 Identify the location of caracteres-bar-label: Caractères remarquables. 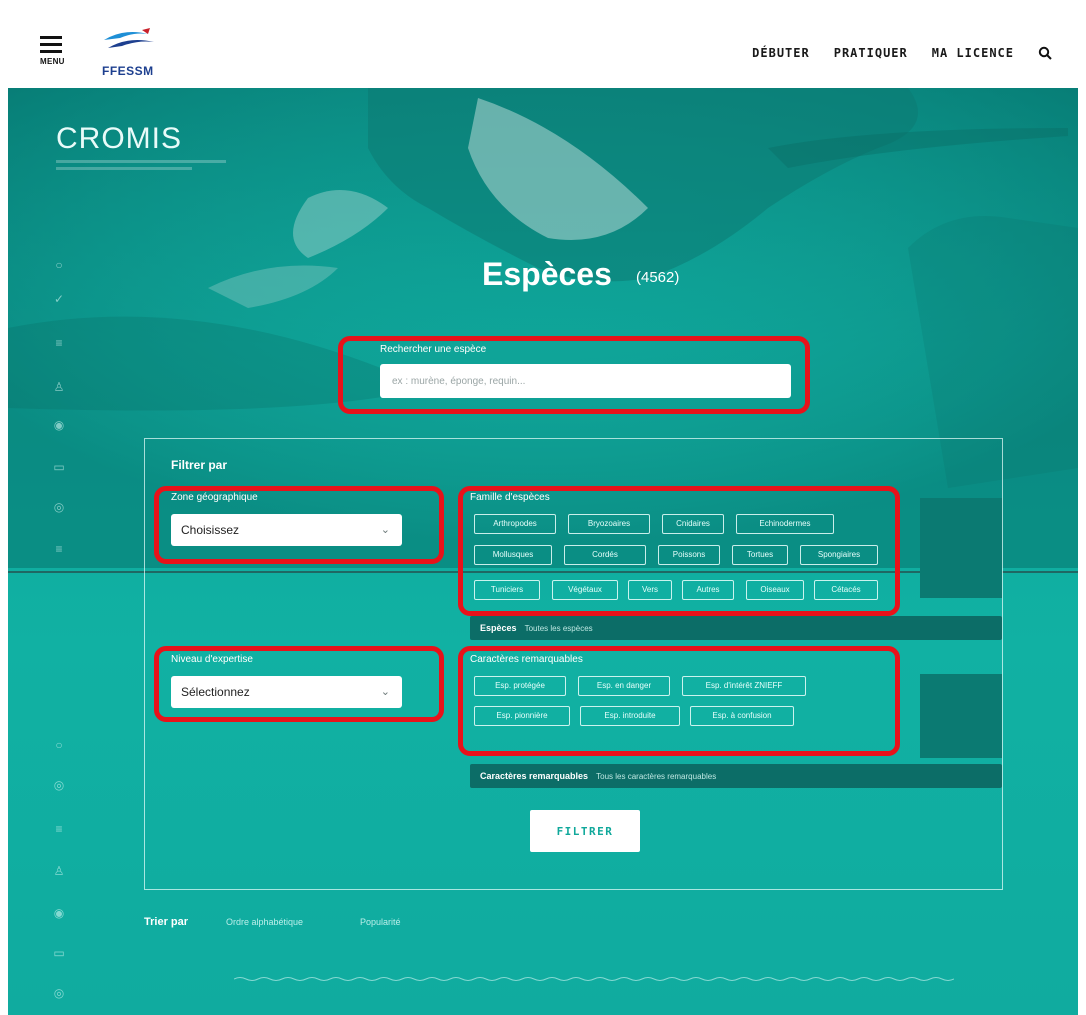
(534, 776).